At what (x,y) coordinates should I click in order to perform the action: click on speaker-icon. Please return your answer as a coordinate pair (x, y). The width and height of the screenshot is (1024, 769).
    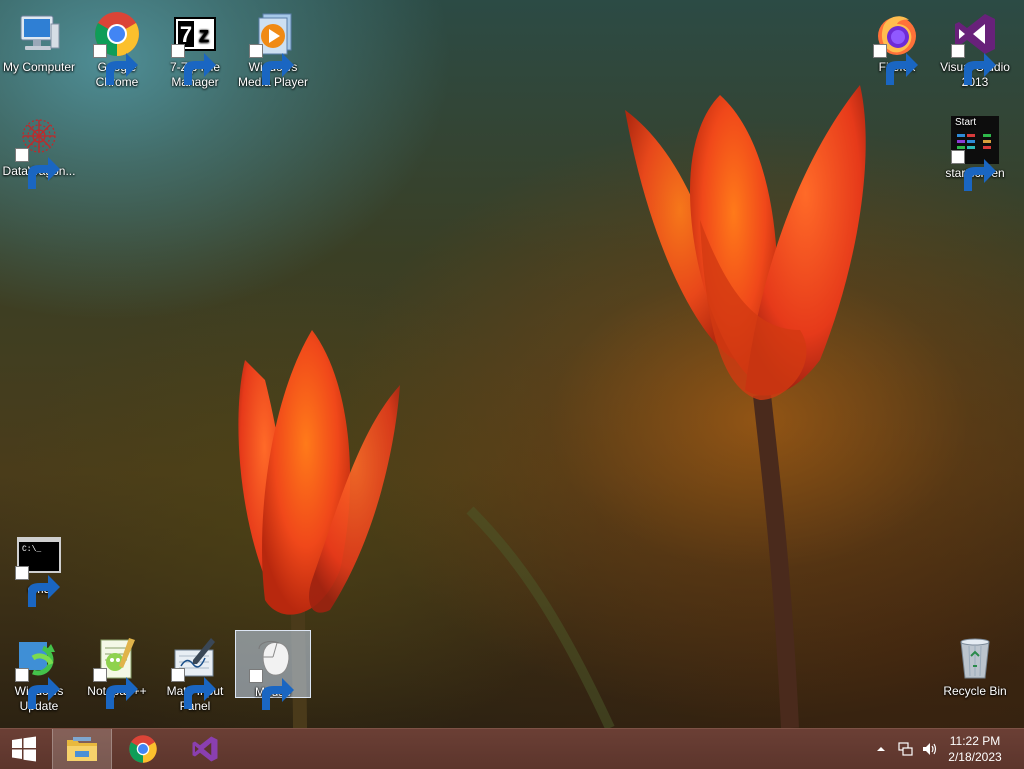
    Looking at the image, I should click on (930, 749).